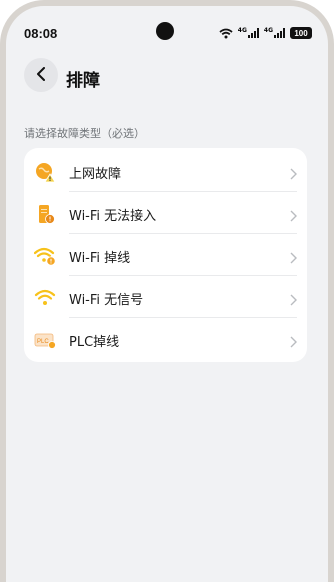  What do you see at coordinates (83, 81) in the screenshot?
I see `page-title: 排障` at bounding box center [83, 81].